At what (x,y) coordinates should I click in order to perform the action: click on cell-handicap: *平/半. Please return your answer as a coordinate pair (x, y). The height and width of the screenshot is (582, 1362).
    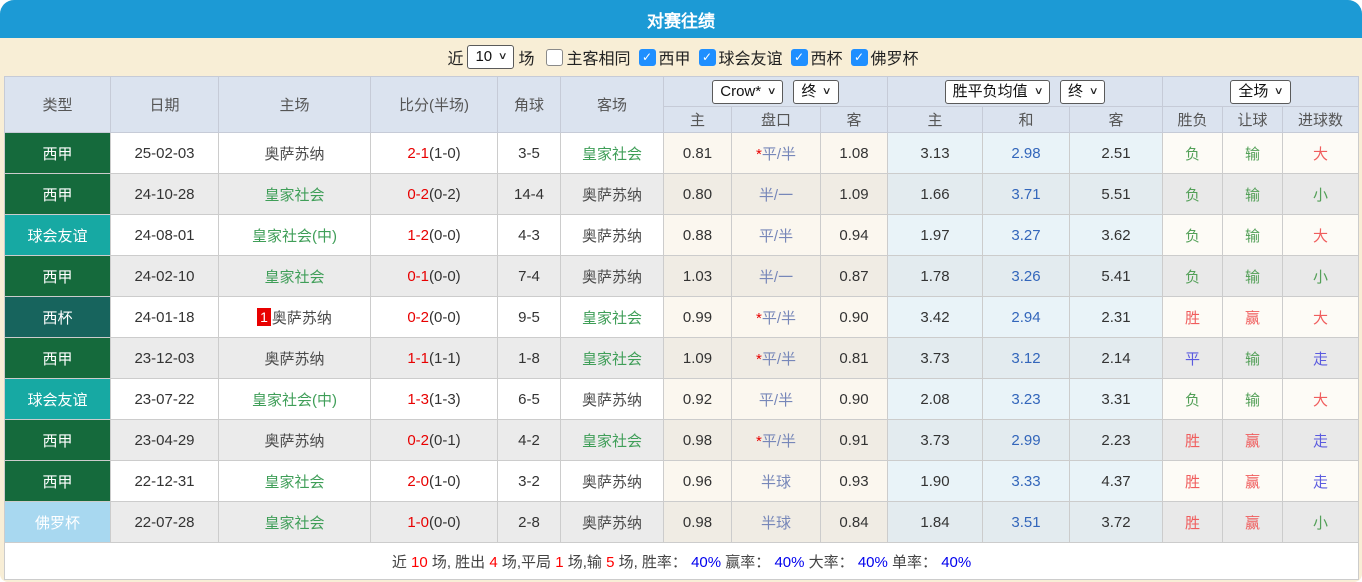
    Looking at the image, I should click on (776, 440).